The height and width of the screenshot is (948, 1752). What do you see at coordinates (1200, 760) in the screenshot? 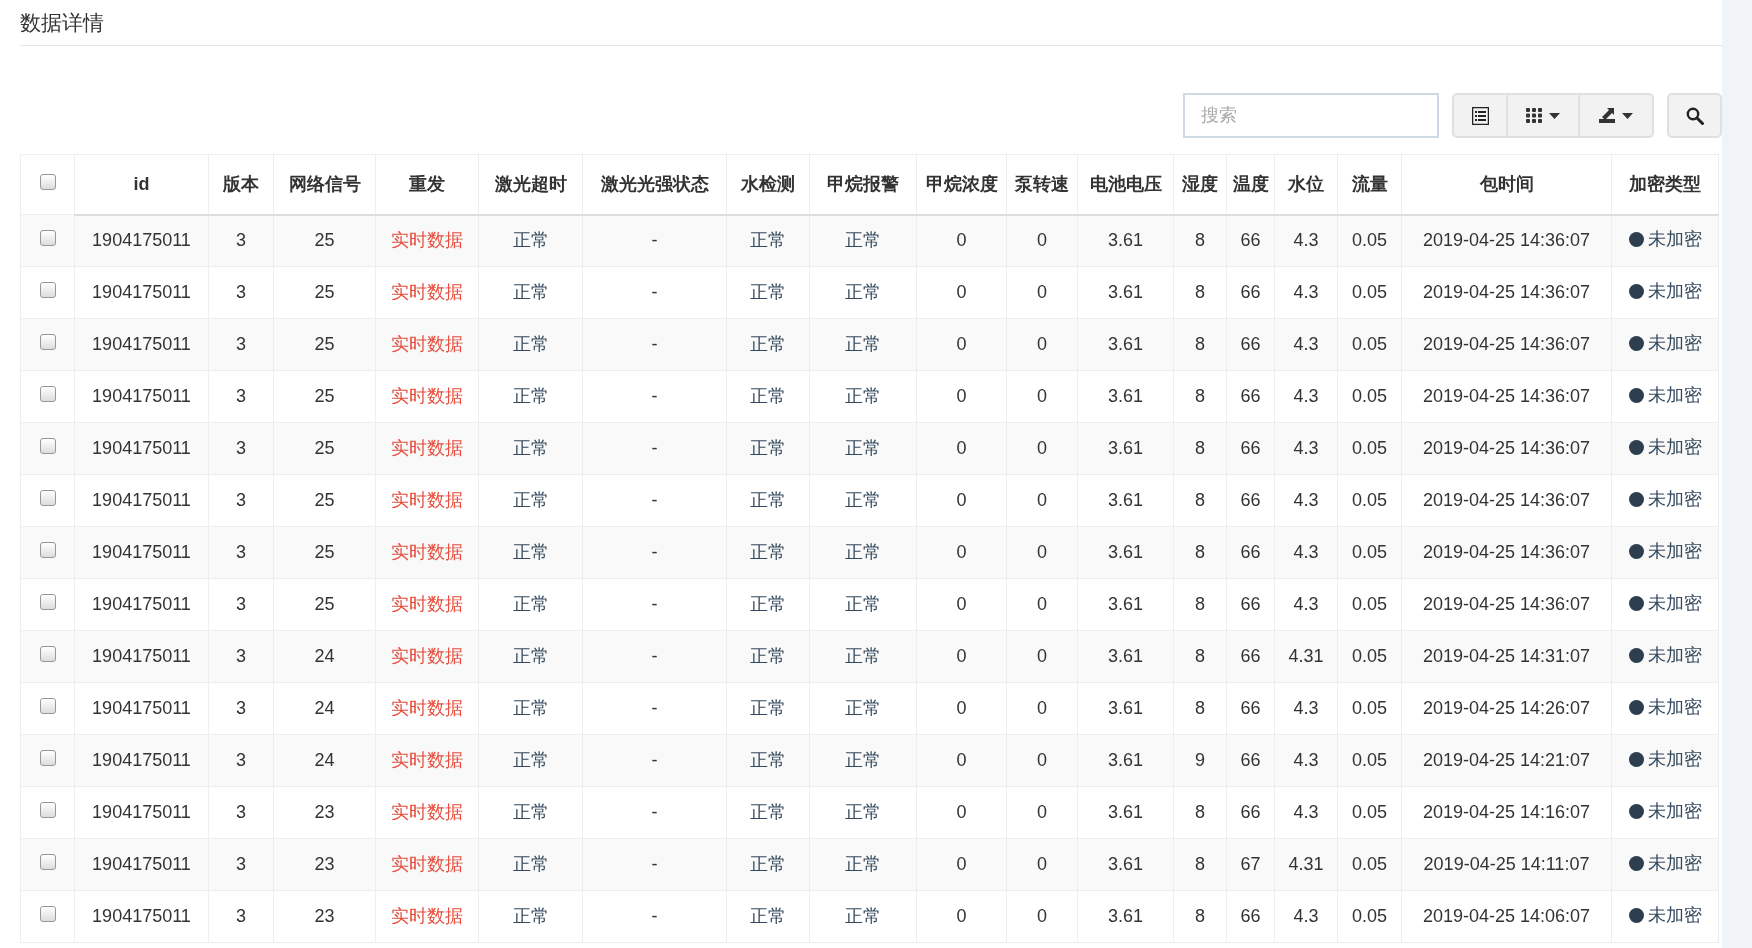
I see `table-cell: 9` at bounding box center [1200, 760].